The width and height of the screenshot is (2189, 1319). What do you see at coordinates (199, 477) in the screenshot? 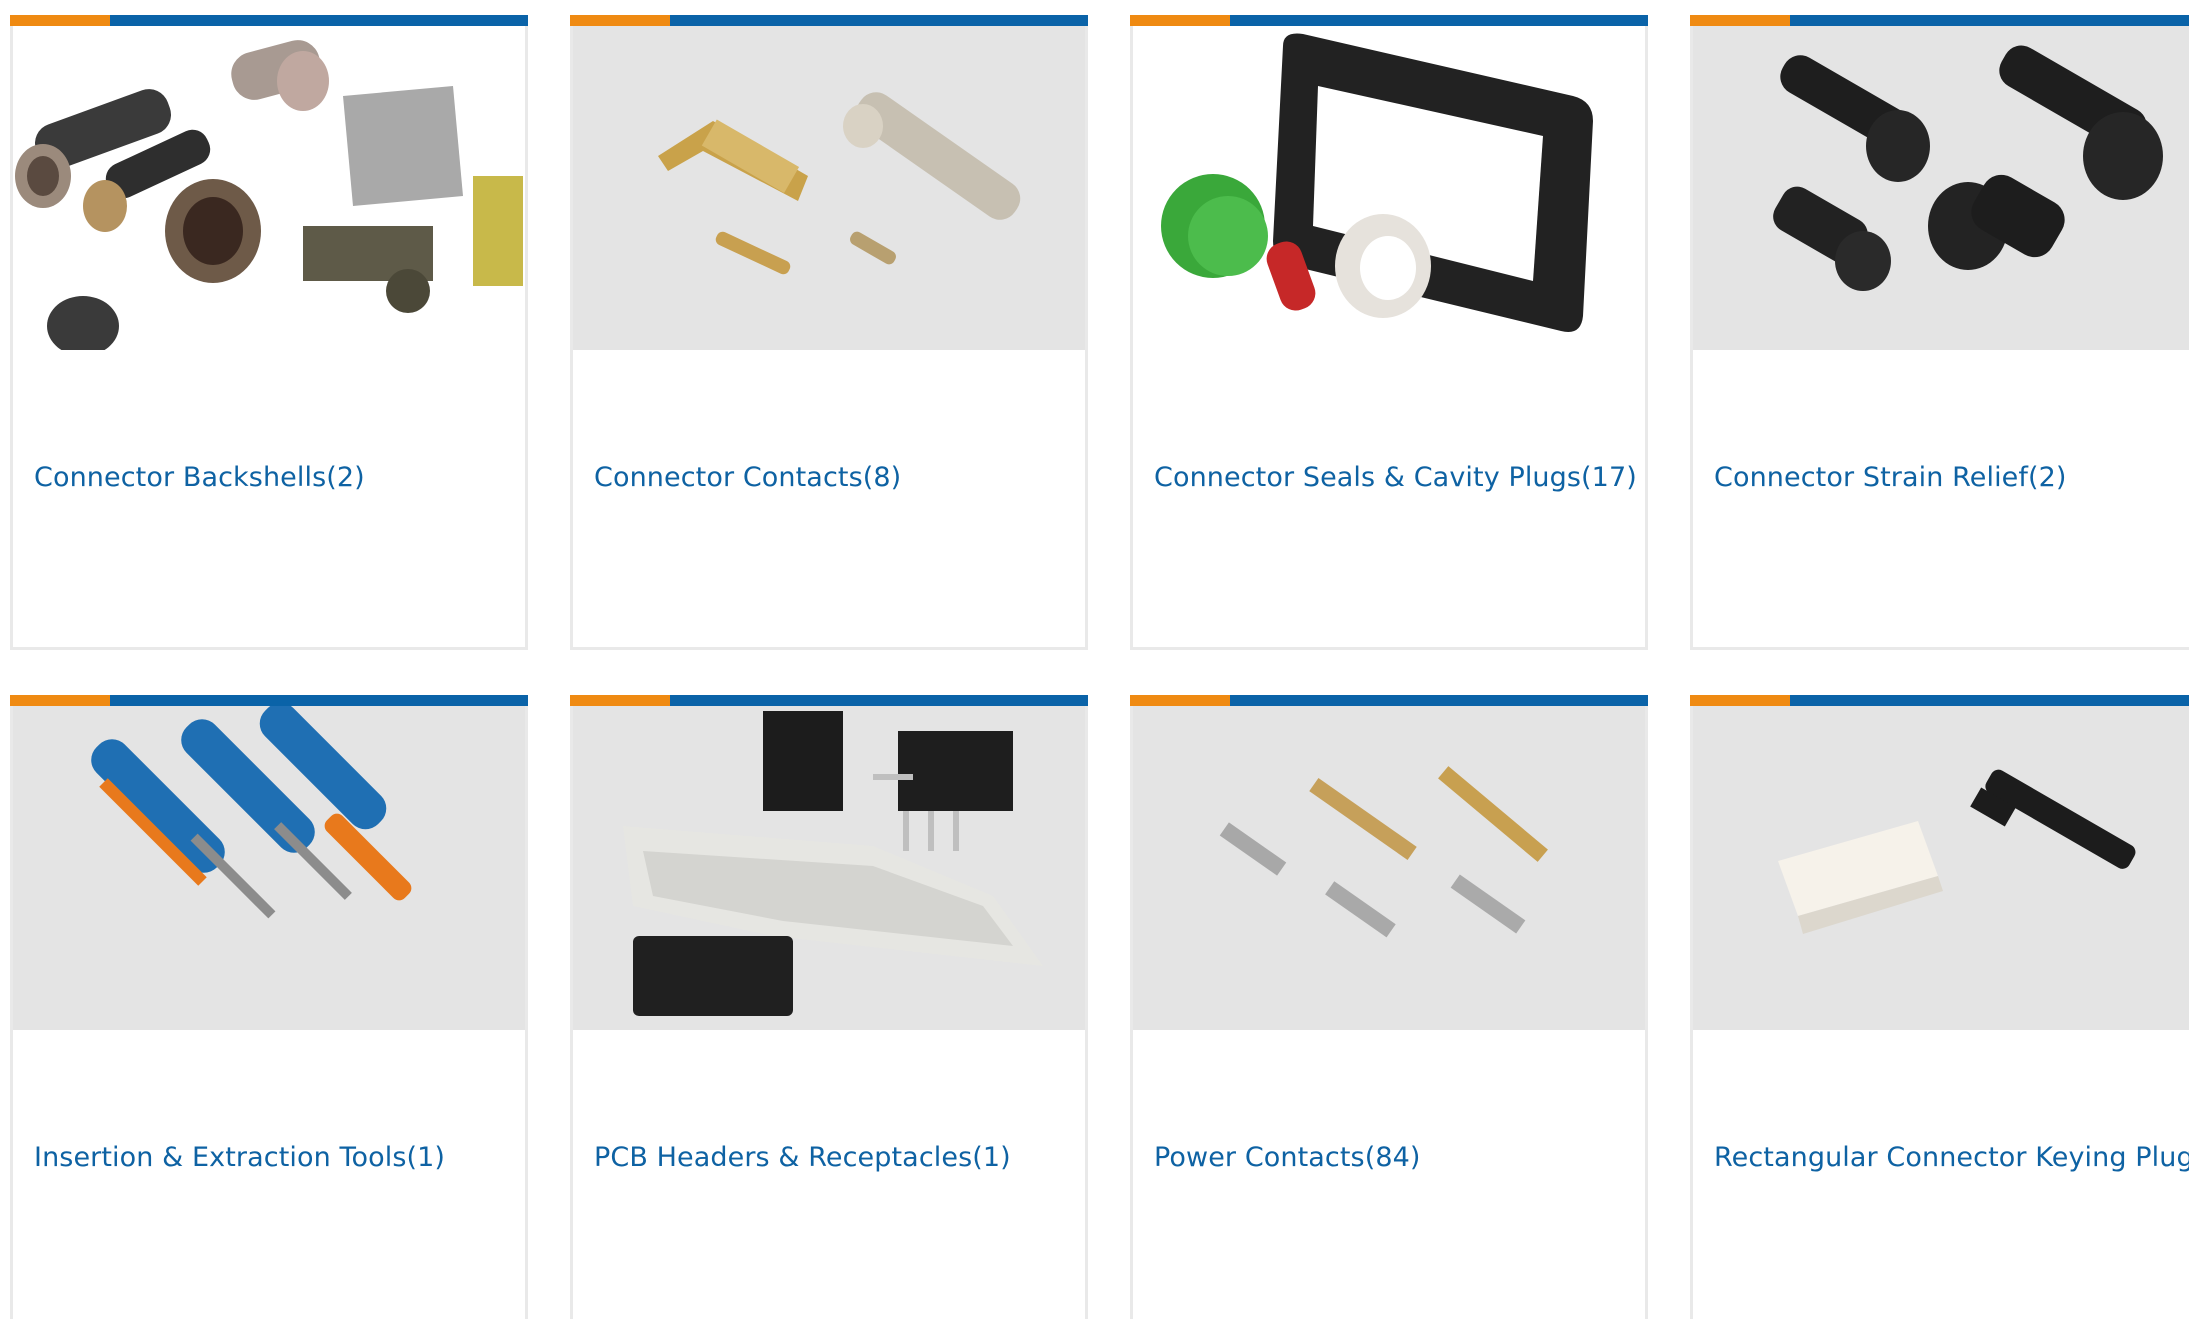
I see `category-link-label: Connector Backshells(2)` at bounding box center [199, 477].